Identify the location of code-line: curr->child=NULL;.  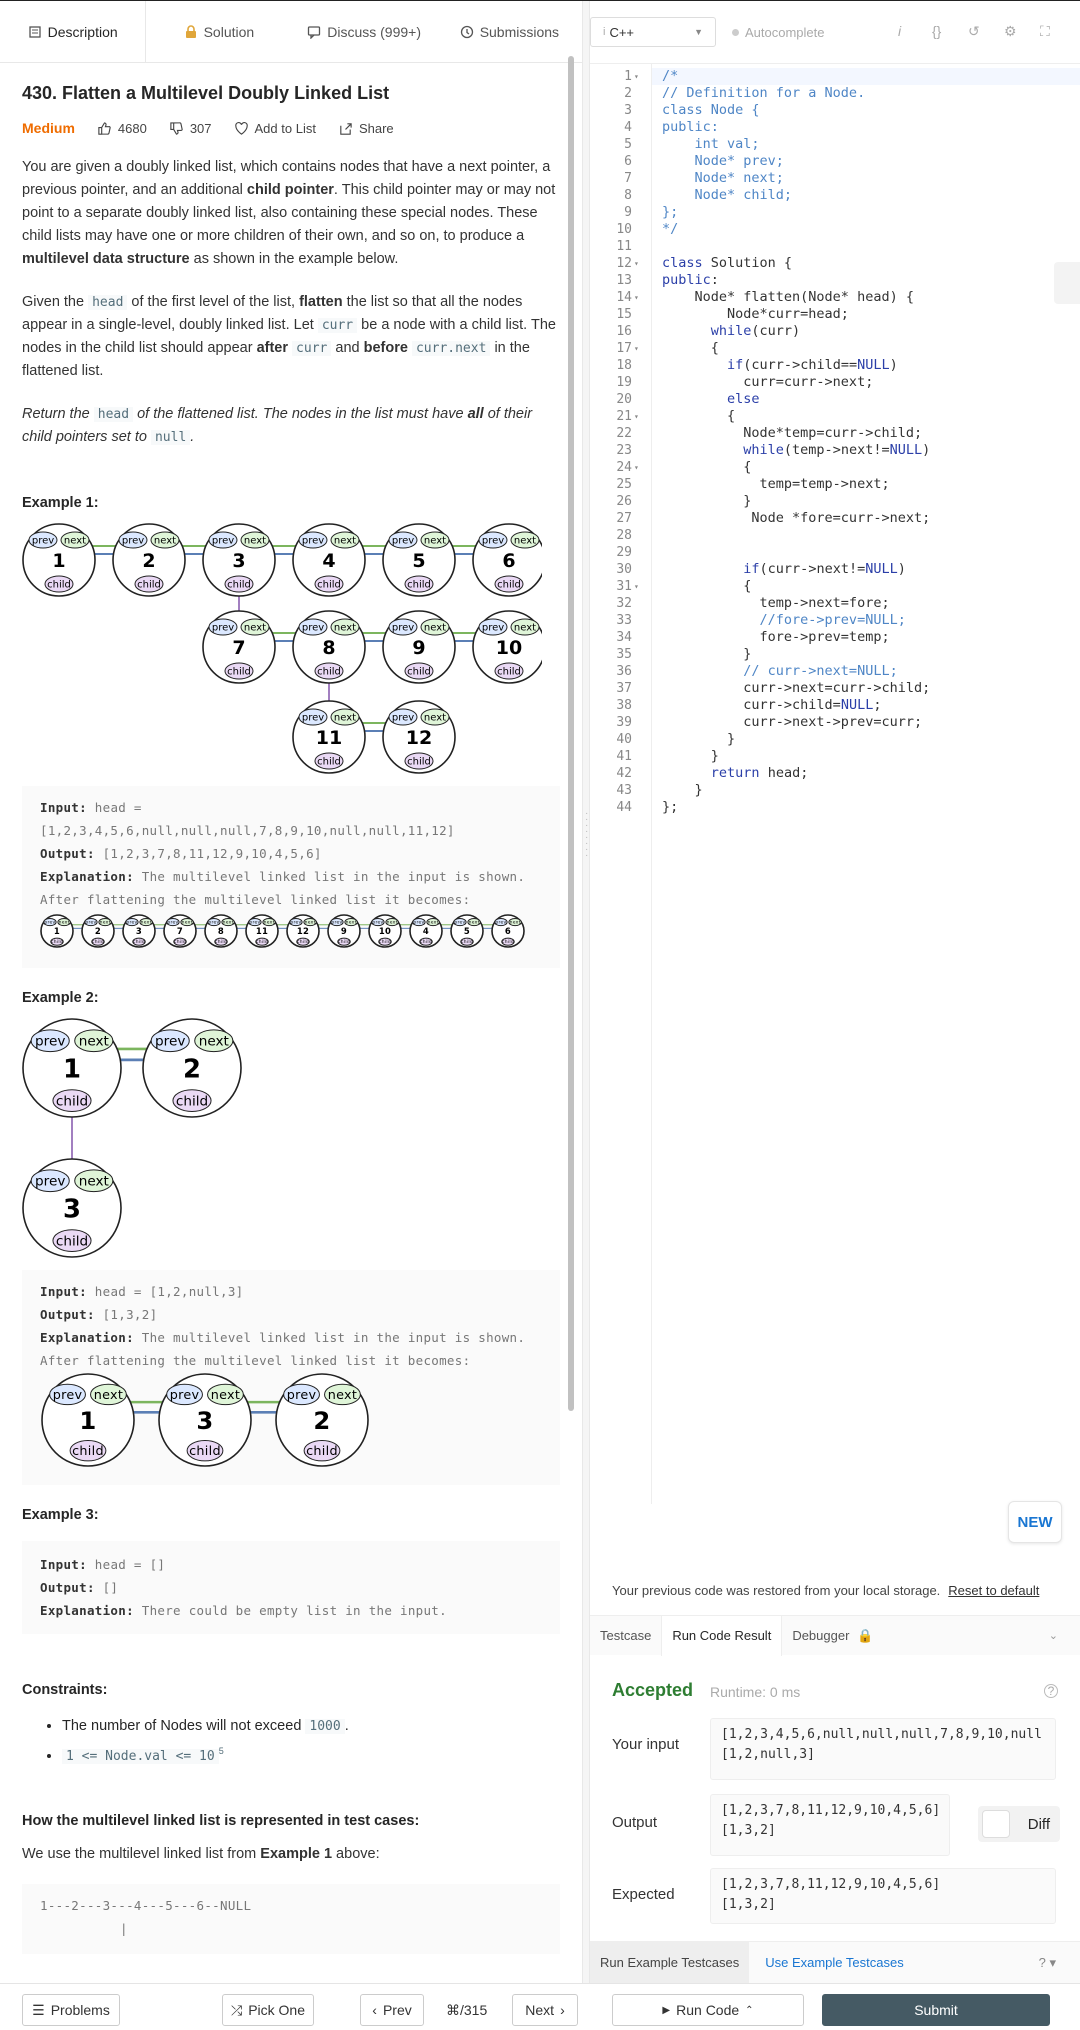
(772, 705).